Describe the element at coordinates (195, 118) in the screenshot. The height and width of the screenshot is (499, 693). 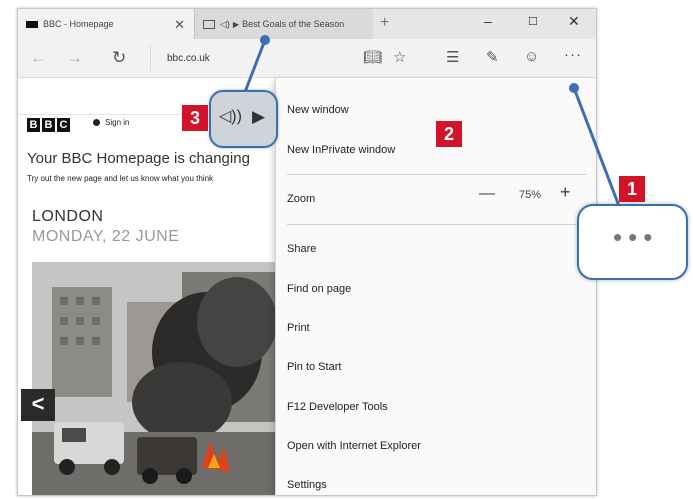
I see `callout-badge-3: 3` at that location.